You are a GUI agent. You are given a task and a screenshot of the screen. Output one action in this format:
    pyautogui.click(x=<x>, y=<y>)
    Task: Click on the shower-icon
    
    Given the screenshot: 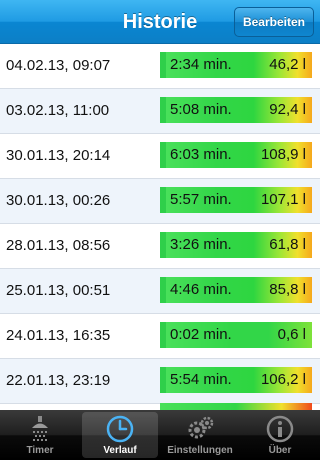 What is the action you would take?
    pyautogui.click(x=40, y=428)
    